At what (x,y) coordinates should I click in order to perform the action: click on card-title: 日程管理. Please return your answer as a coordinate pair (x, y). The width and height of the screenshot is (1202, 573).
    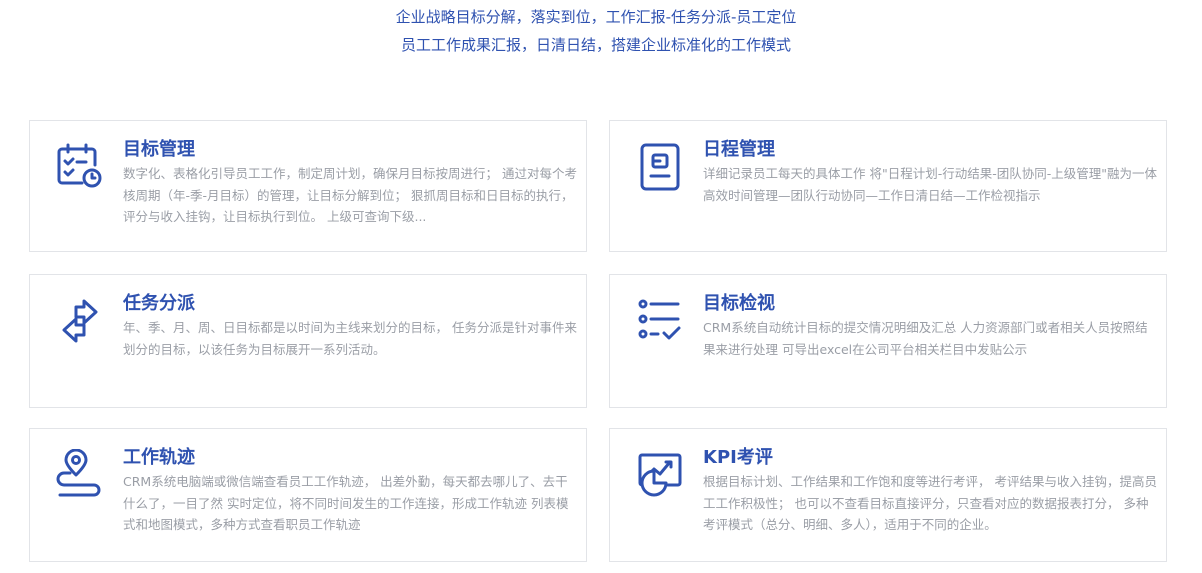
    Looking at the image, I should click on (739, 149).